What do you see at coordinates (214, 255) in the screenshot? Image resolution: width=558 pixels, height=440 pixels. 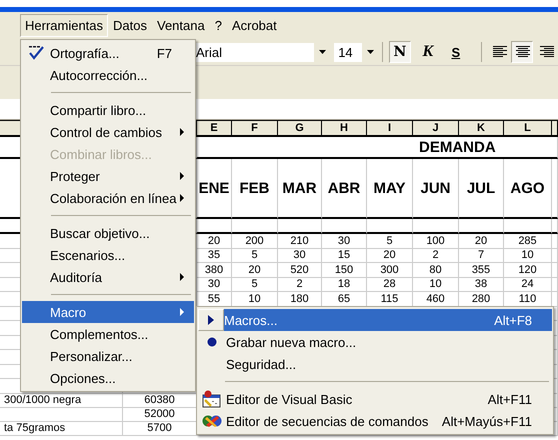 I see `table-cell: 35` at bounding box center [214, 255].